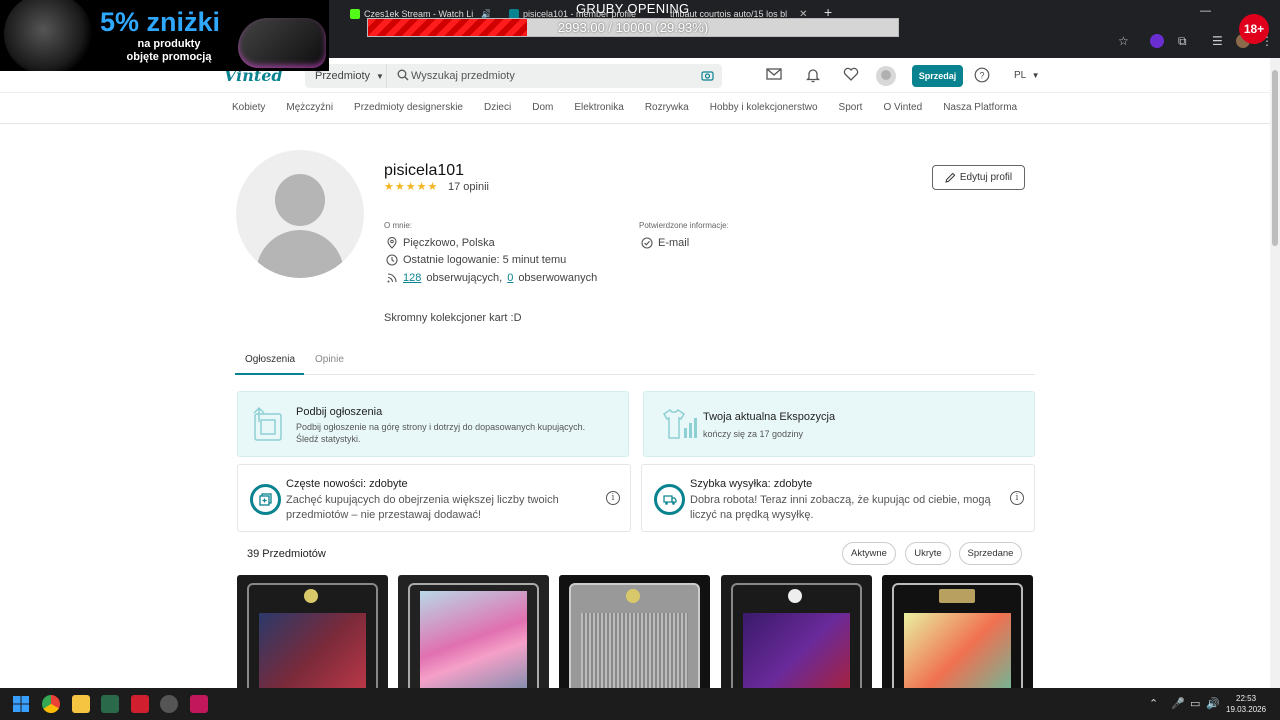 The width and height of the screenshot is (1280, 720). What do you see at coordinates (497, 107) in the screenshot?
I see `category-nav-item: Dzieci` at bounding box center [497, 107].